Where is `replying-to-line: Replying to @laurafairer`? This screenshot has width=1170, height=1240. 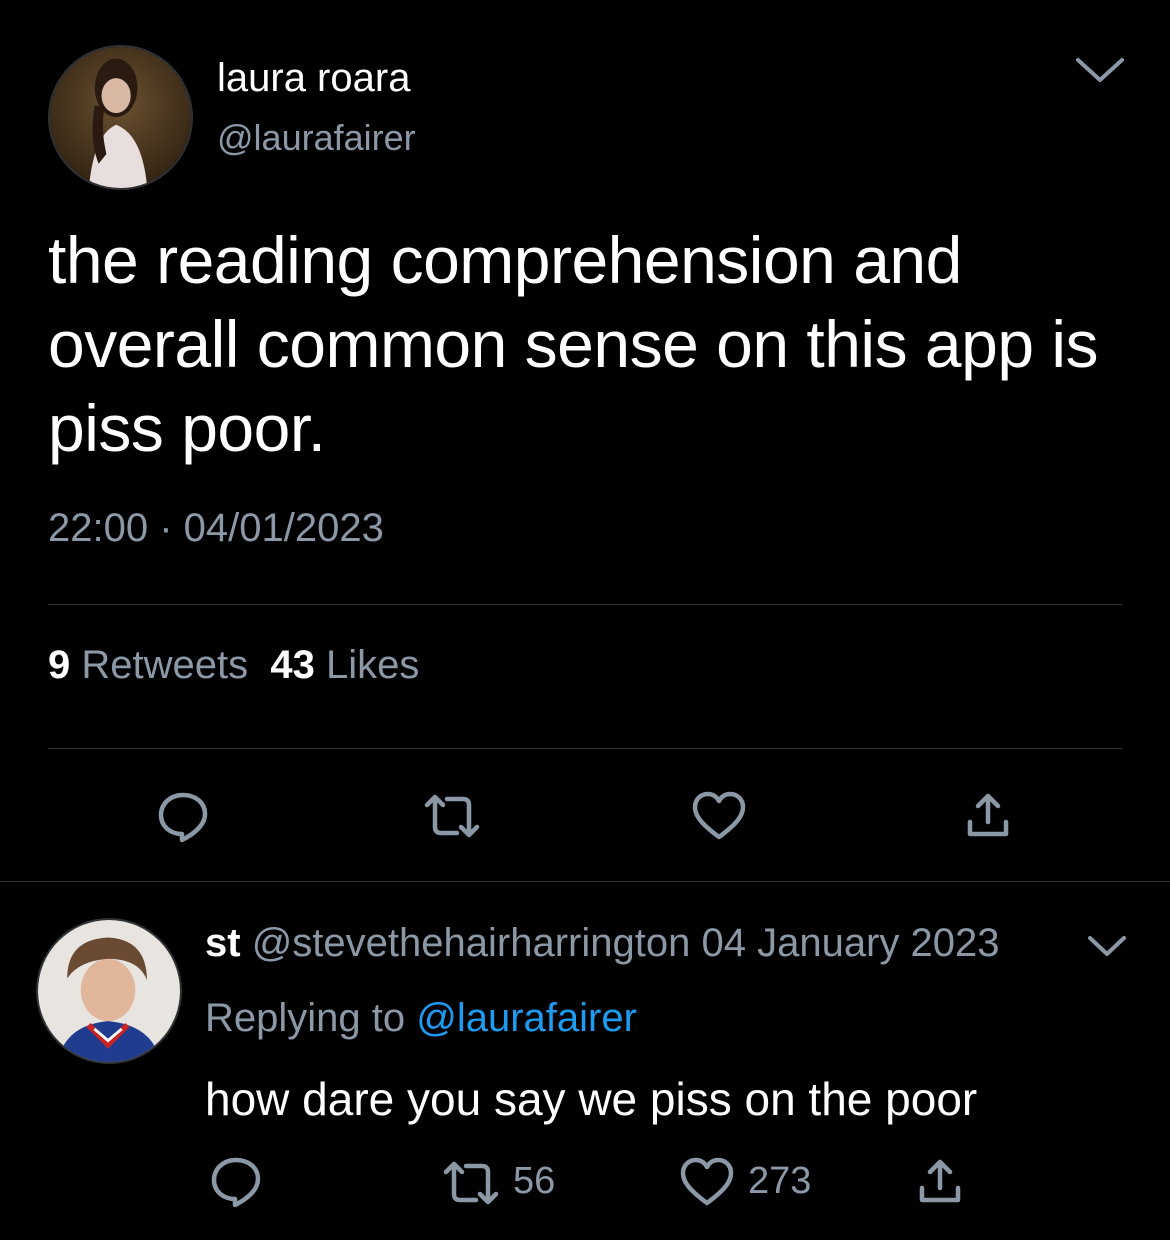
replying-to-line: Replying to @laurafairer is located at coordinates (421, 1018).